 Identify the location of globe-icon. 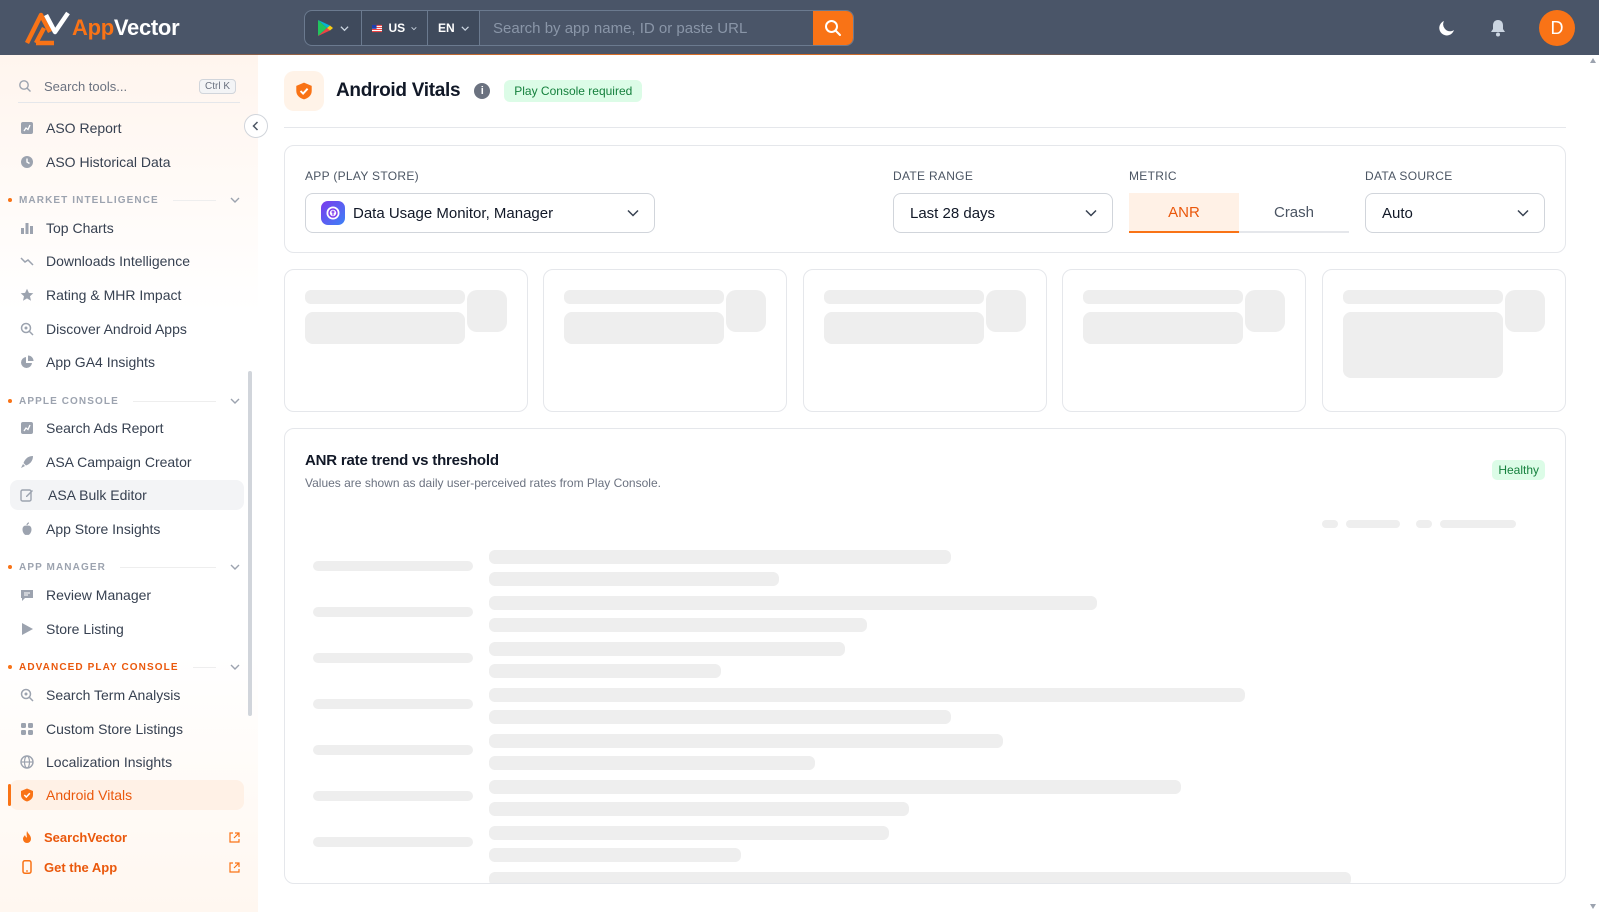
(27, 762).